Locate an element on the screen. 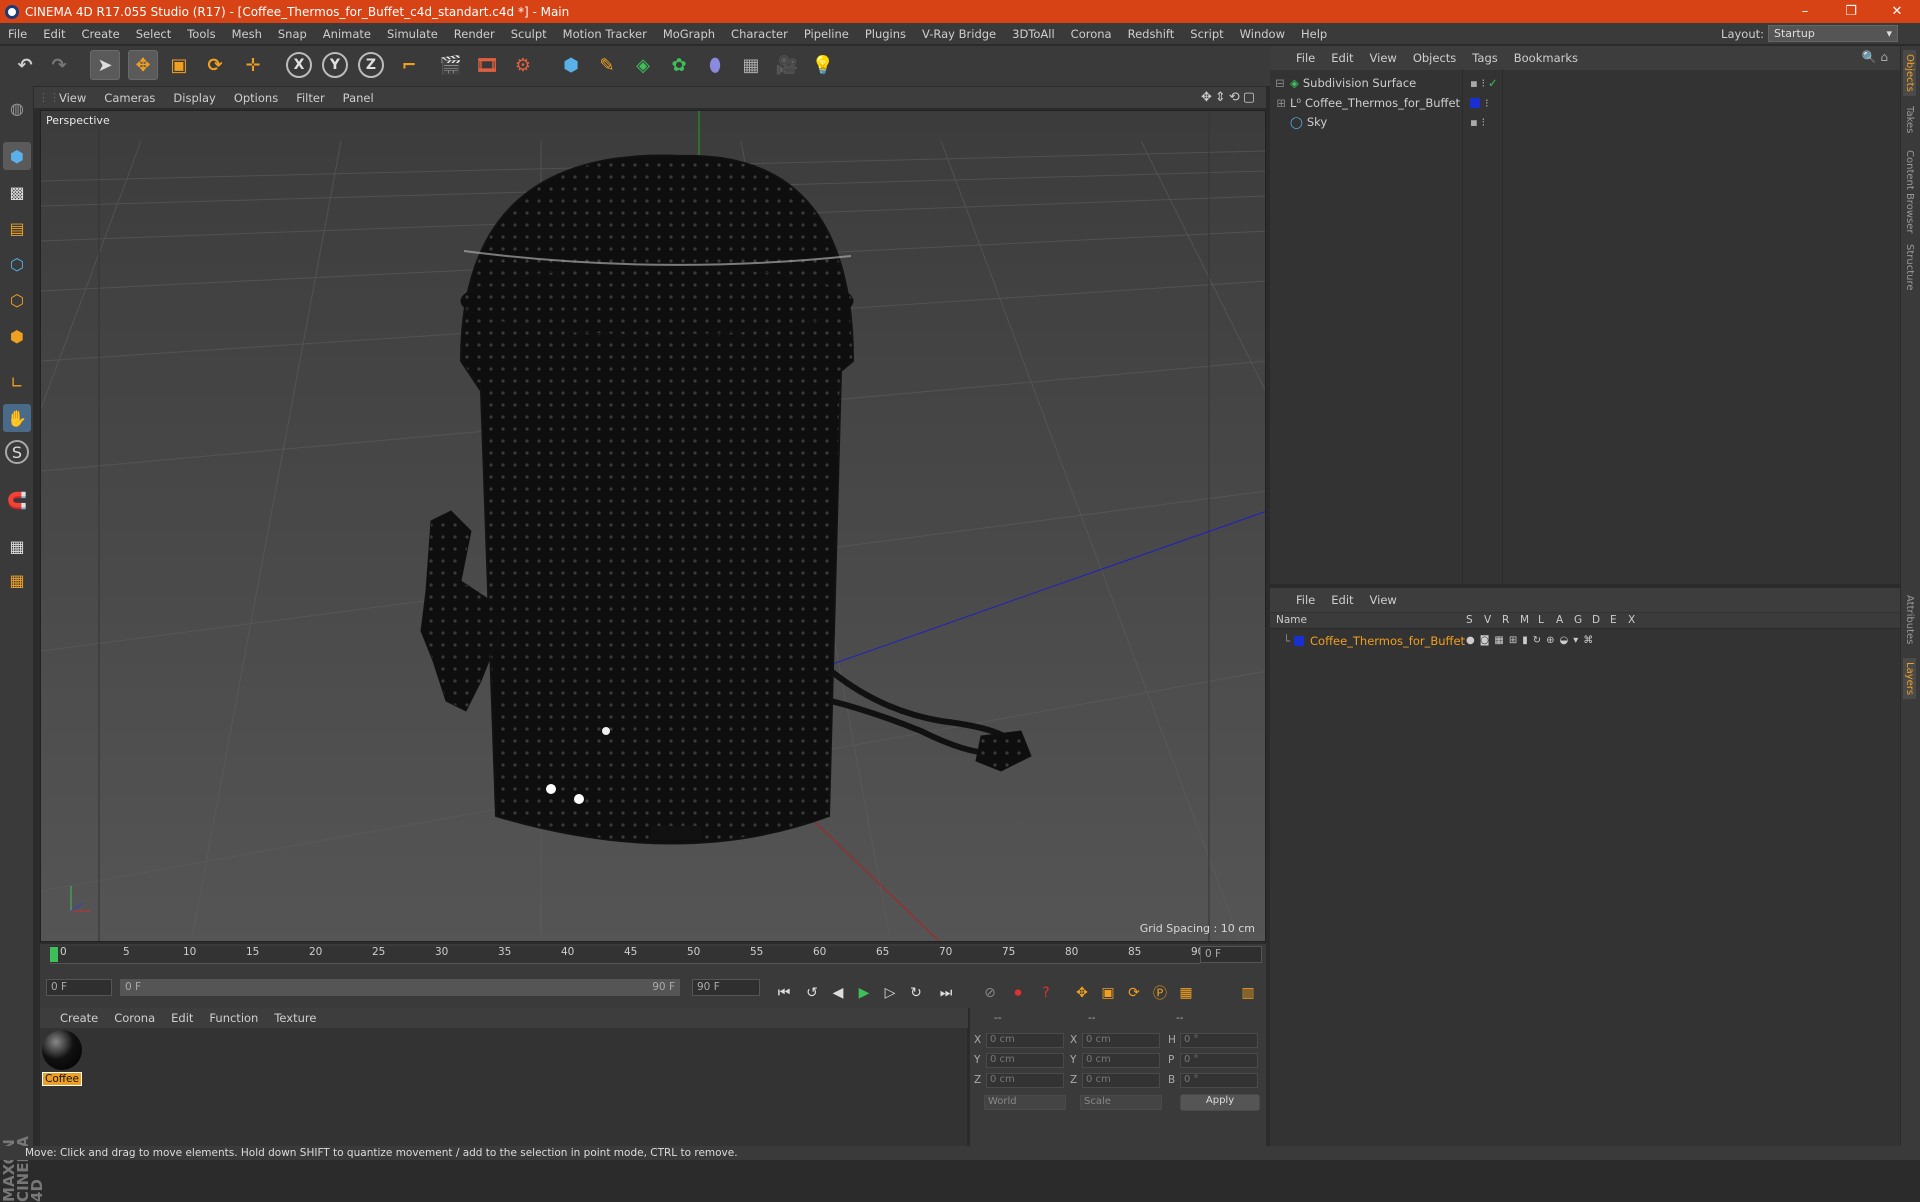 This screenshot has width=1920, height=1202. column-l: L is located at coordinates (1541, 620).